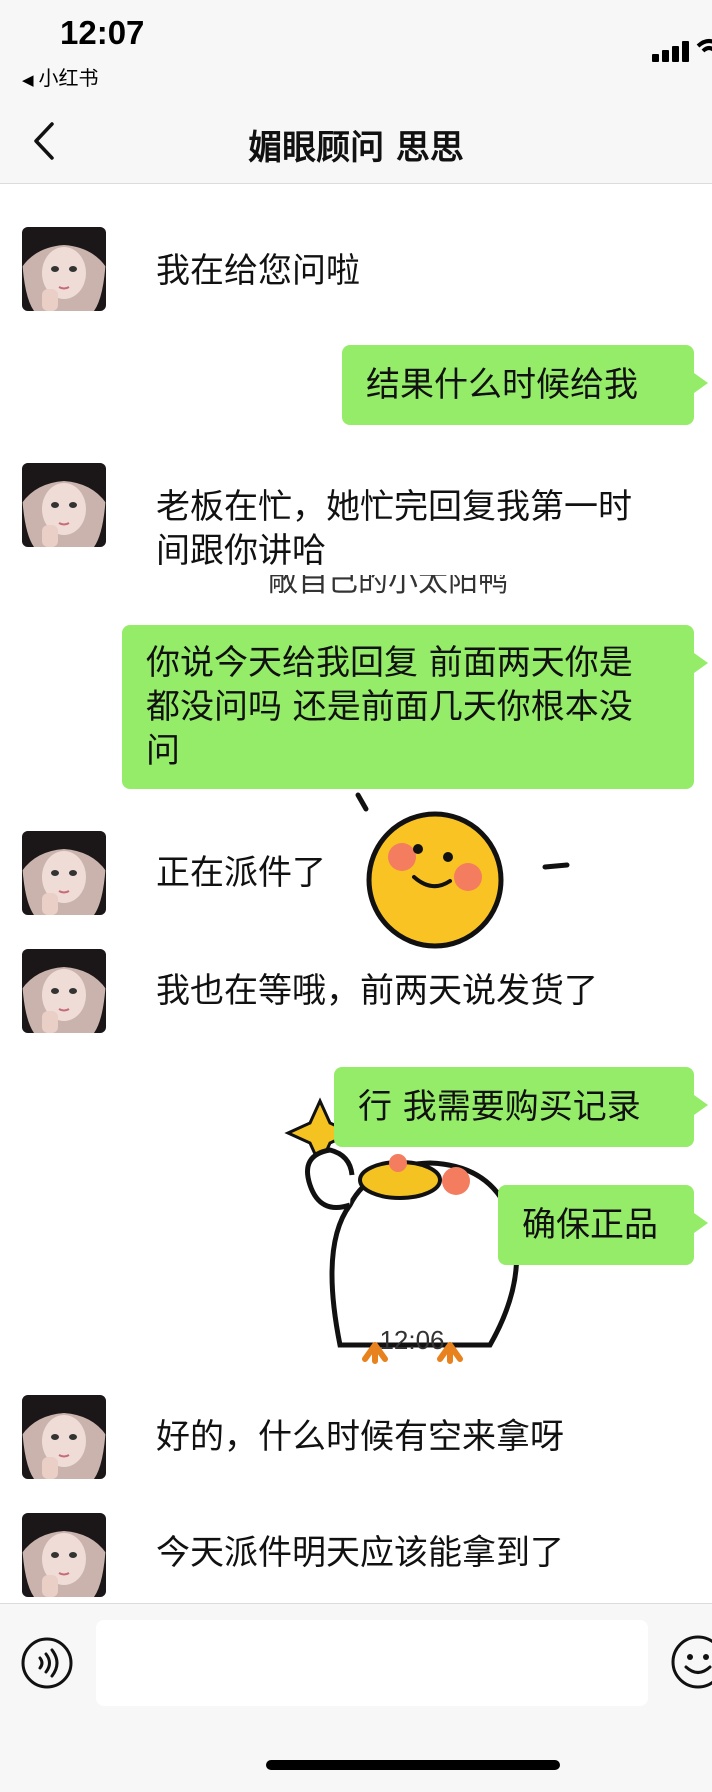  I want to click on voice-icon, so click(47, 1663).